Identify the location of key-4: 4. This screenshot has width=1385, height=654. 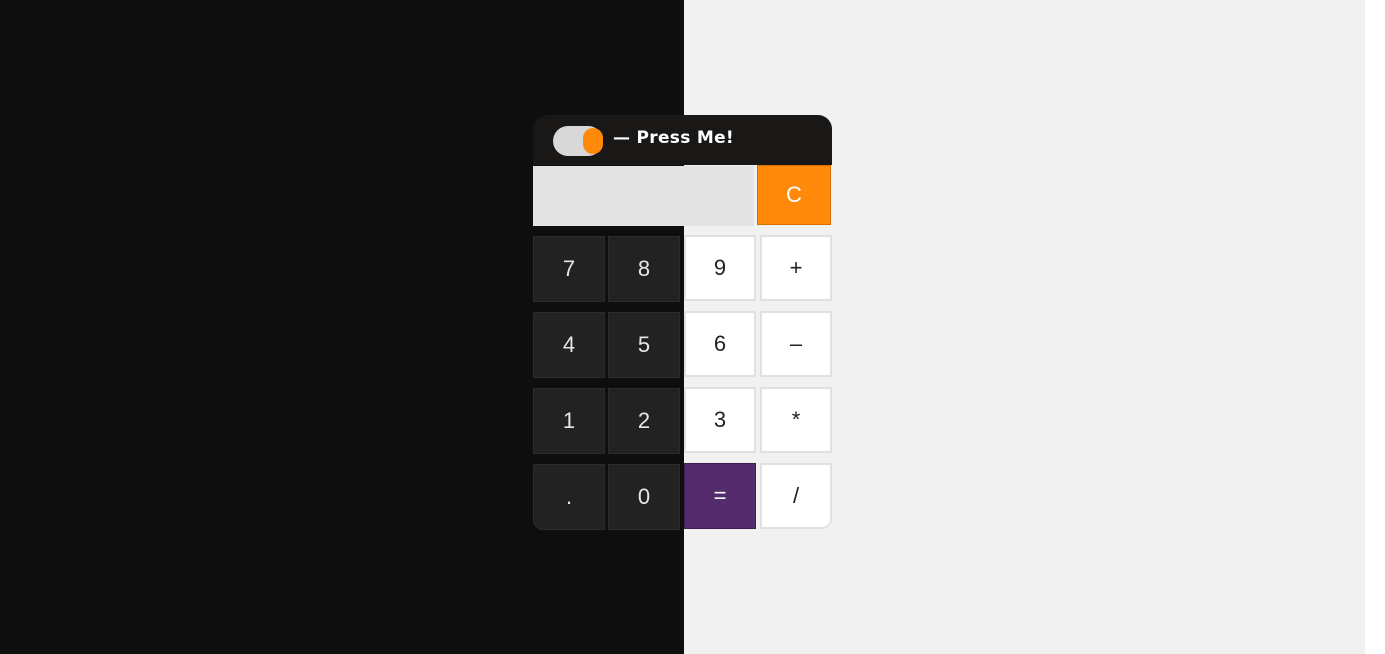
(569, 345).